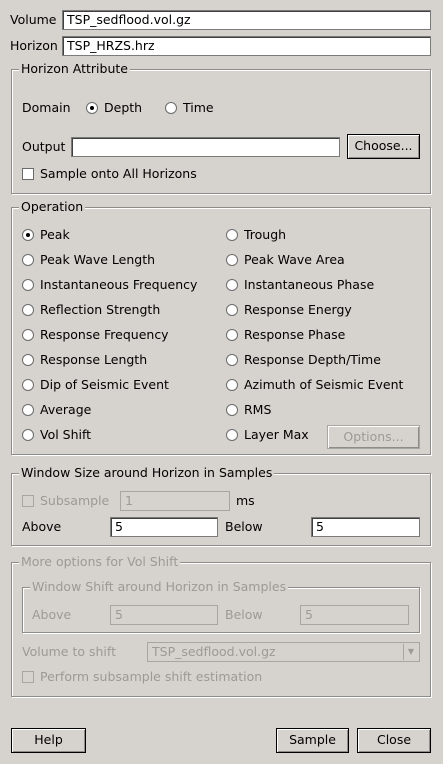 This screenshot has width=443, height=764. Describe the element at coordinates (294, 259) in the screenshot. I see `operation-label: Peak Wave Area` at that location.